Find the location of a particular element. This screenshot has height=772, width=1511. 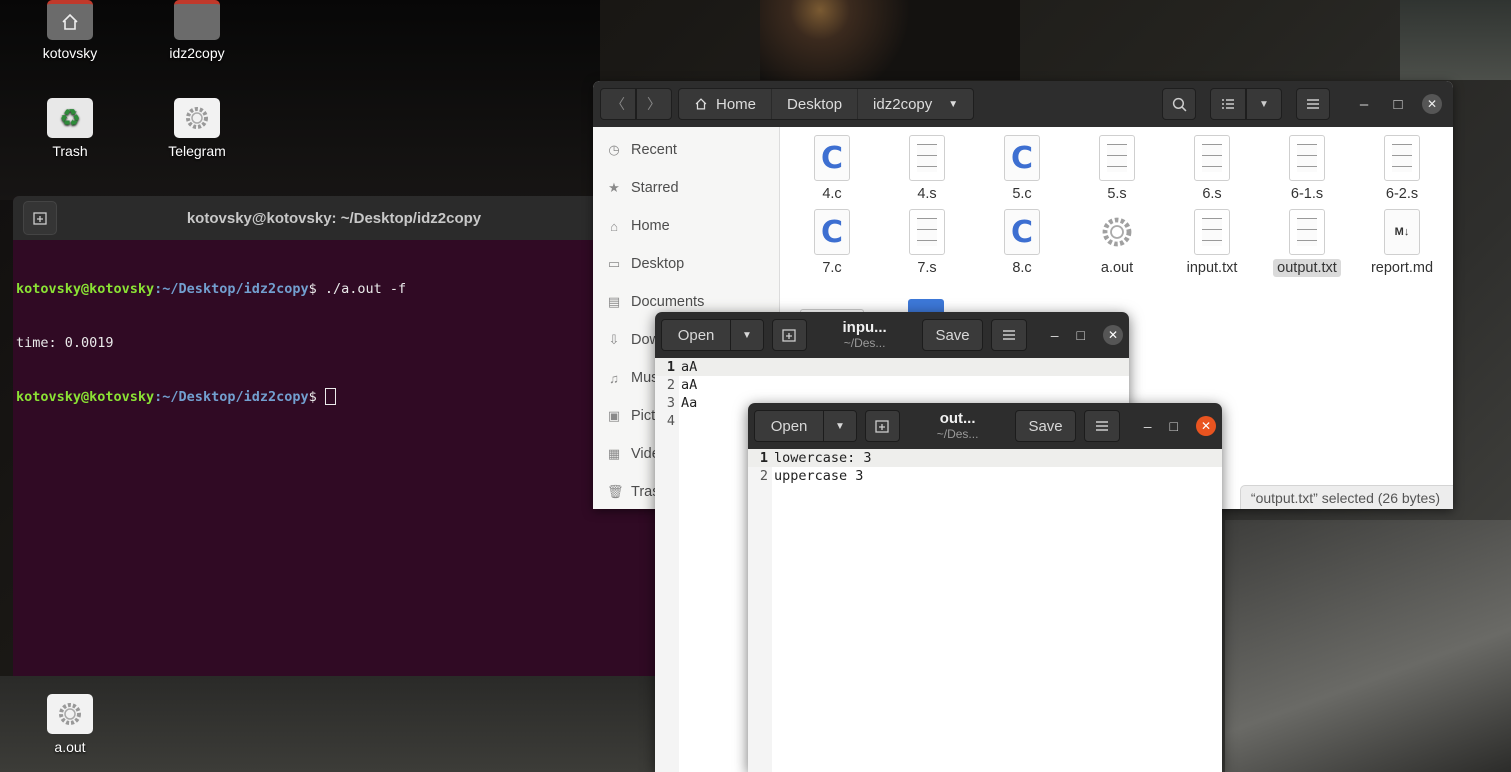

editor-line: 1 aA is located at coordinates (892, 367).